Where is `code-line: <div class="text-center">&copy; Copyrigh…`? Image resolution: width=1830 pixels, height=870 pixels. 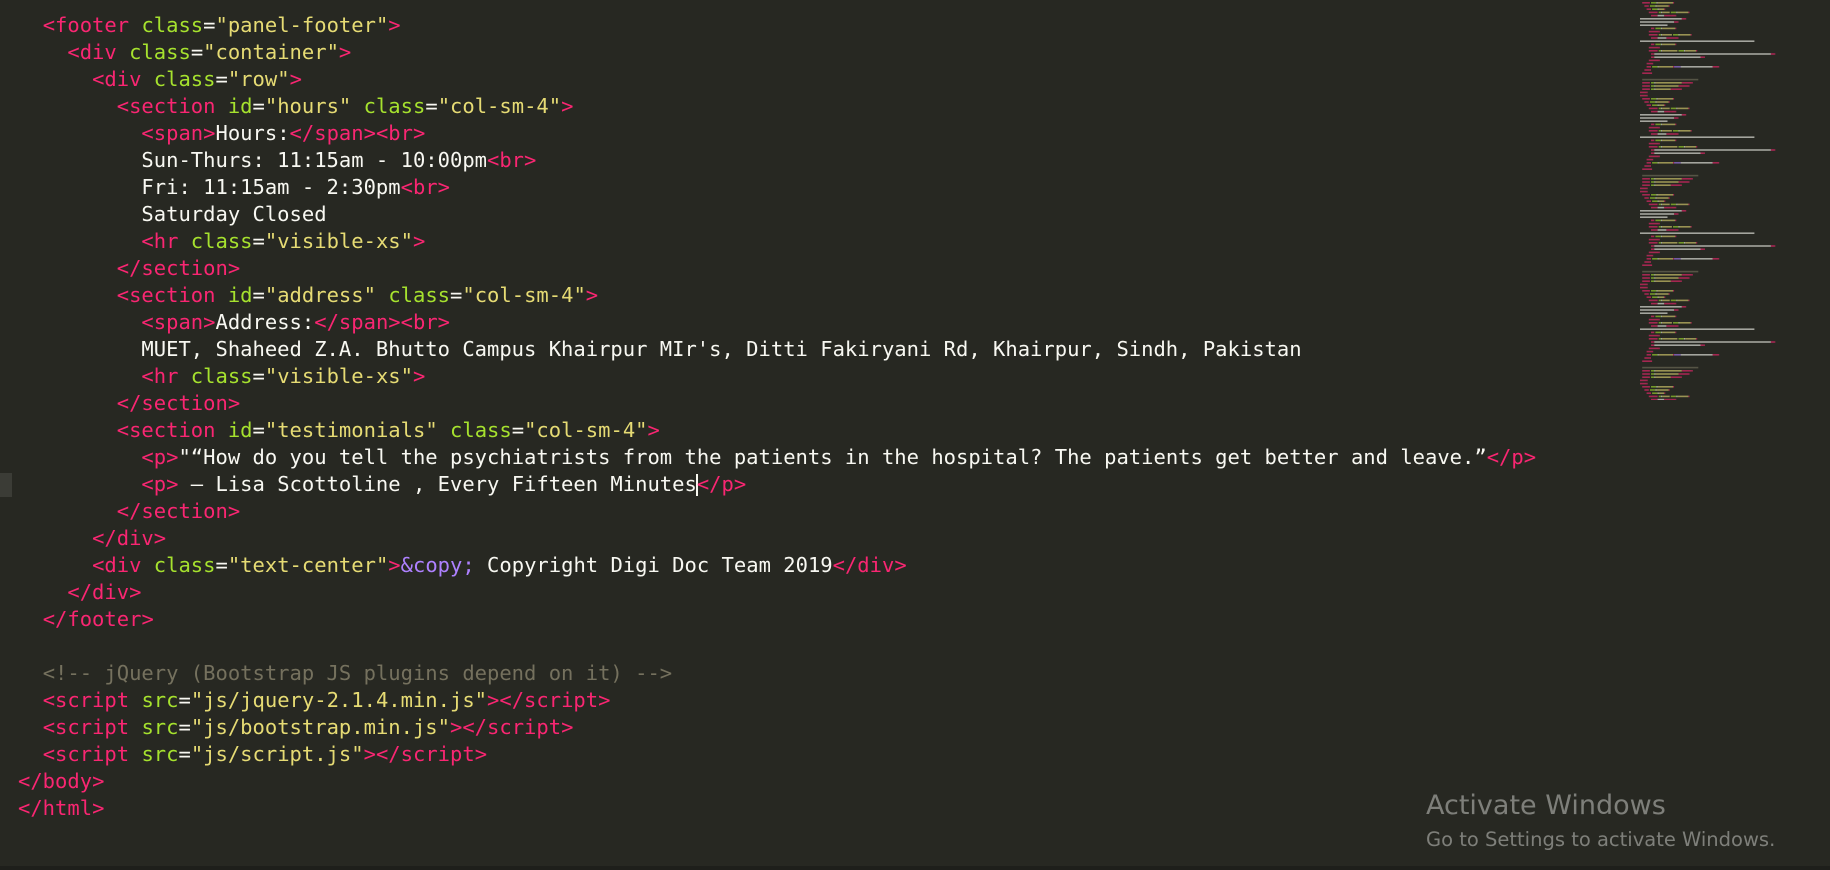
code-line: <div class="text-center">&copy; Copyrigh… is located at coordinates (818, 565).